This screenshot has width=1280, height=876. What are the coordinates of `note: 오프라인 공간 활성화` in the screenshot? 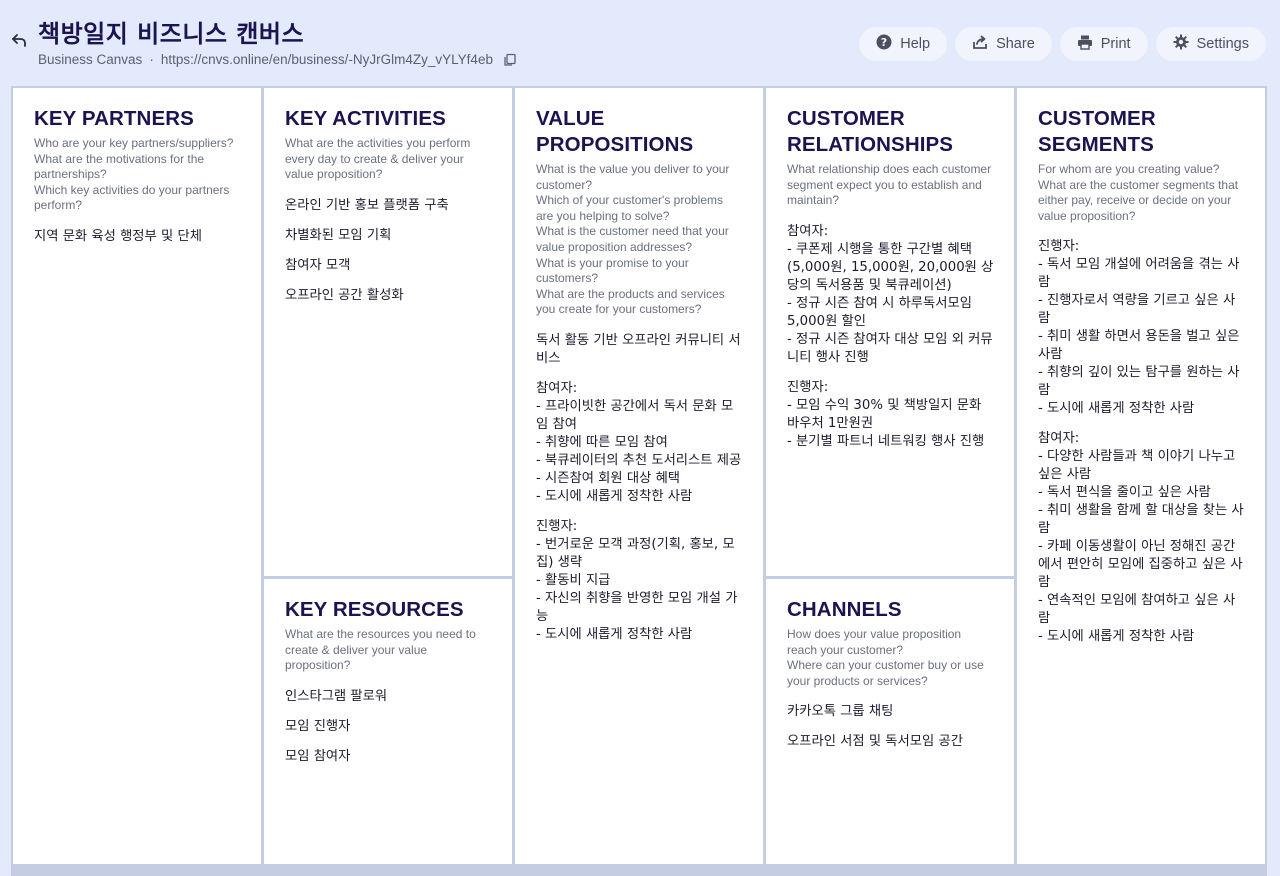 It's located at (388, 296).